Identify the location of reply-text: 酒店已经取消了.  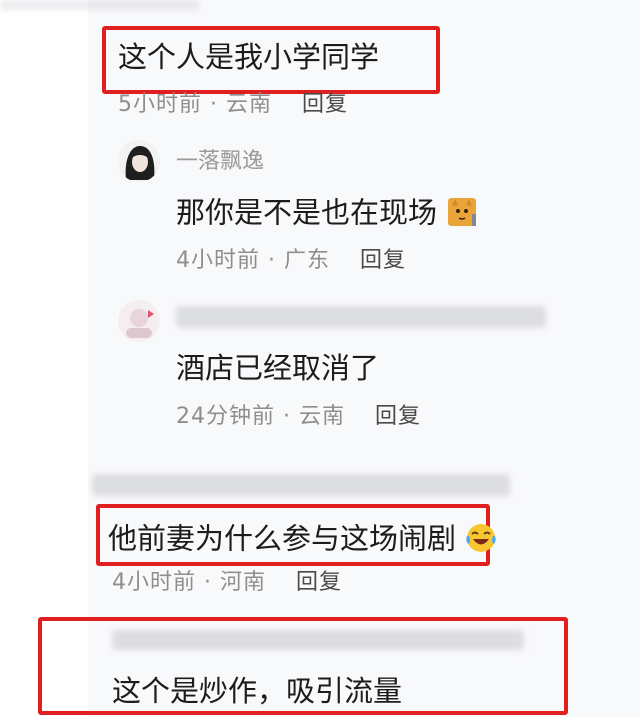
(278, 368).